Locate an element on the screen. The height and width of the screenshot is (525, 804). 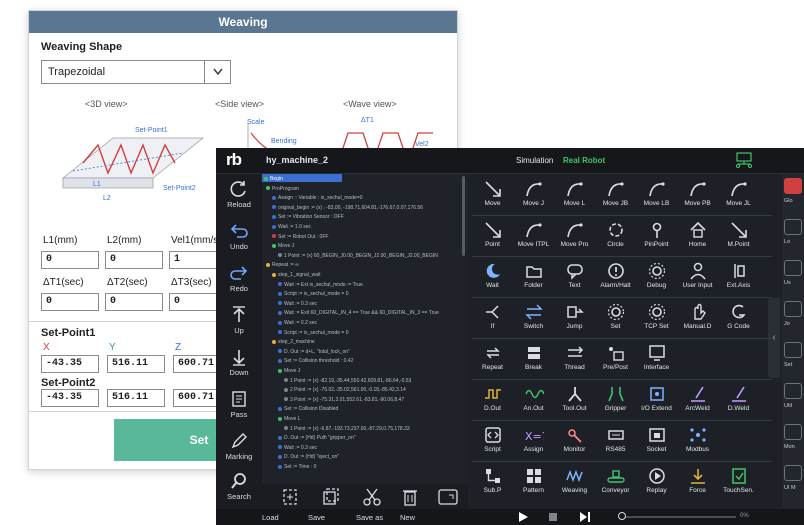
undo-button: Undo is located at coordinates (239, 239).